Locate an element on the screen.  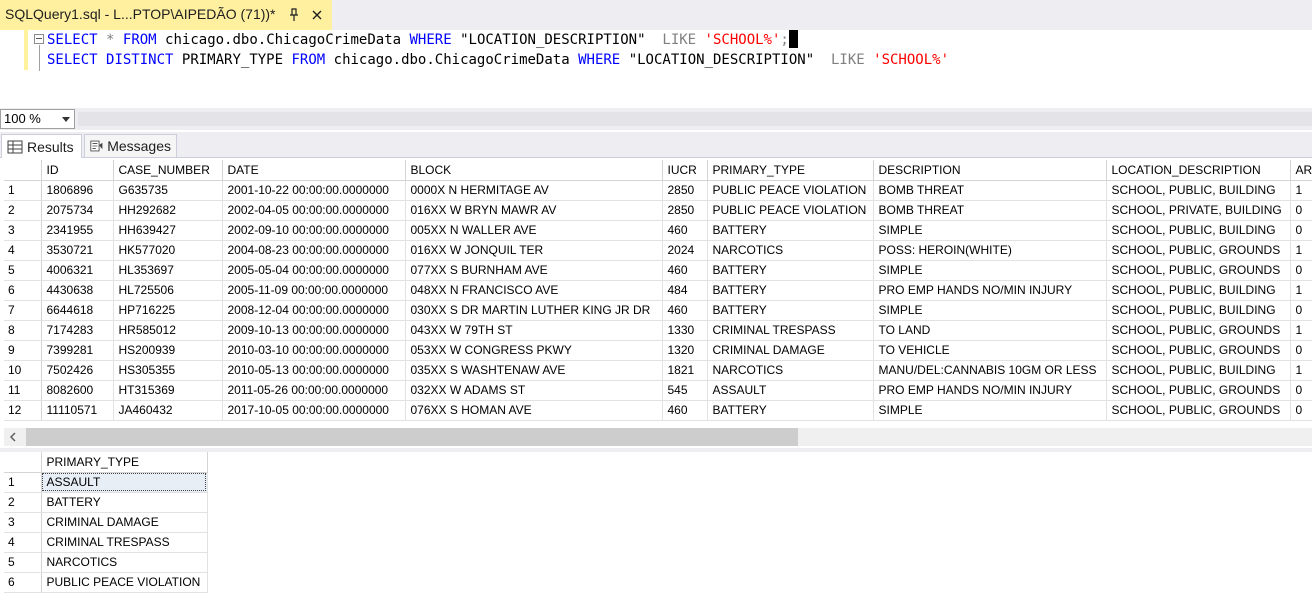
query-document-tab: SQLQuery1.sql - L...PTOP\AIPEDÃO (71))* is located at coordinates (166, 15).